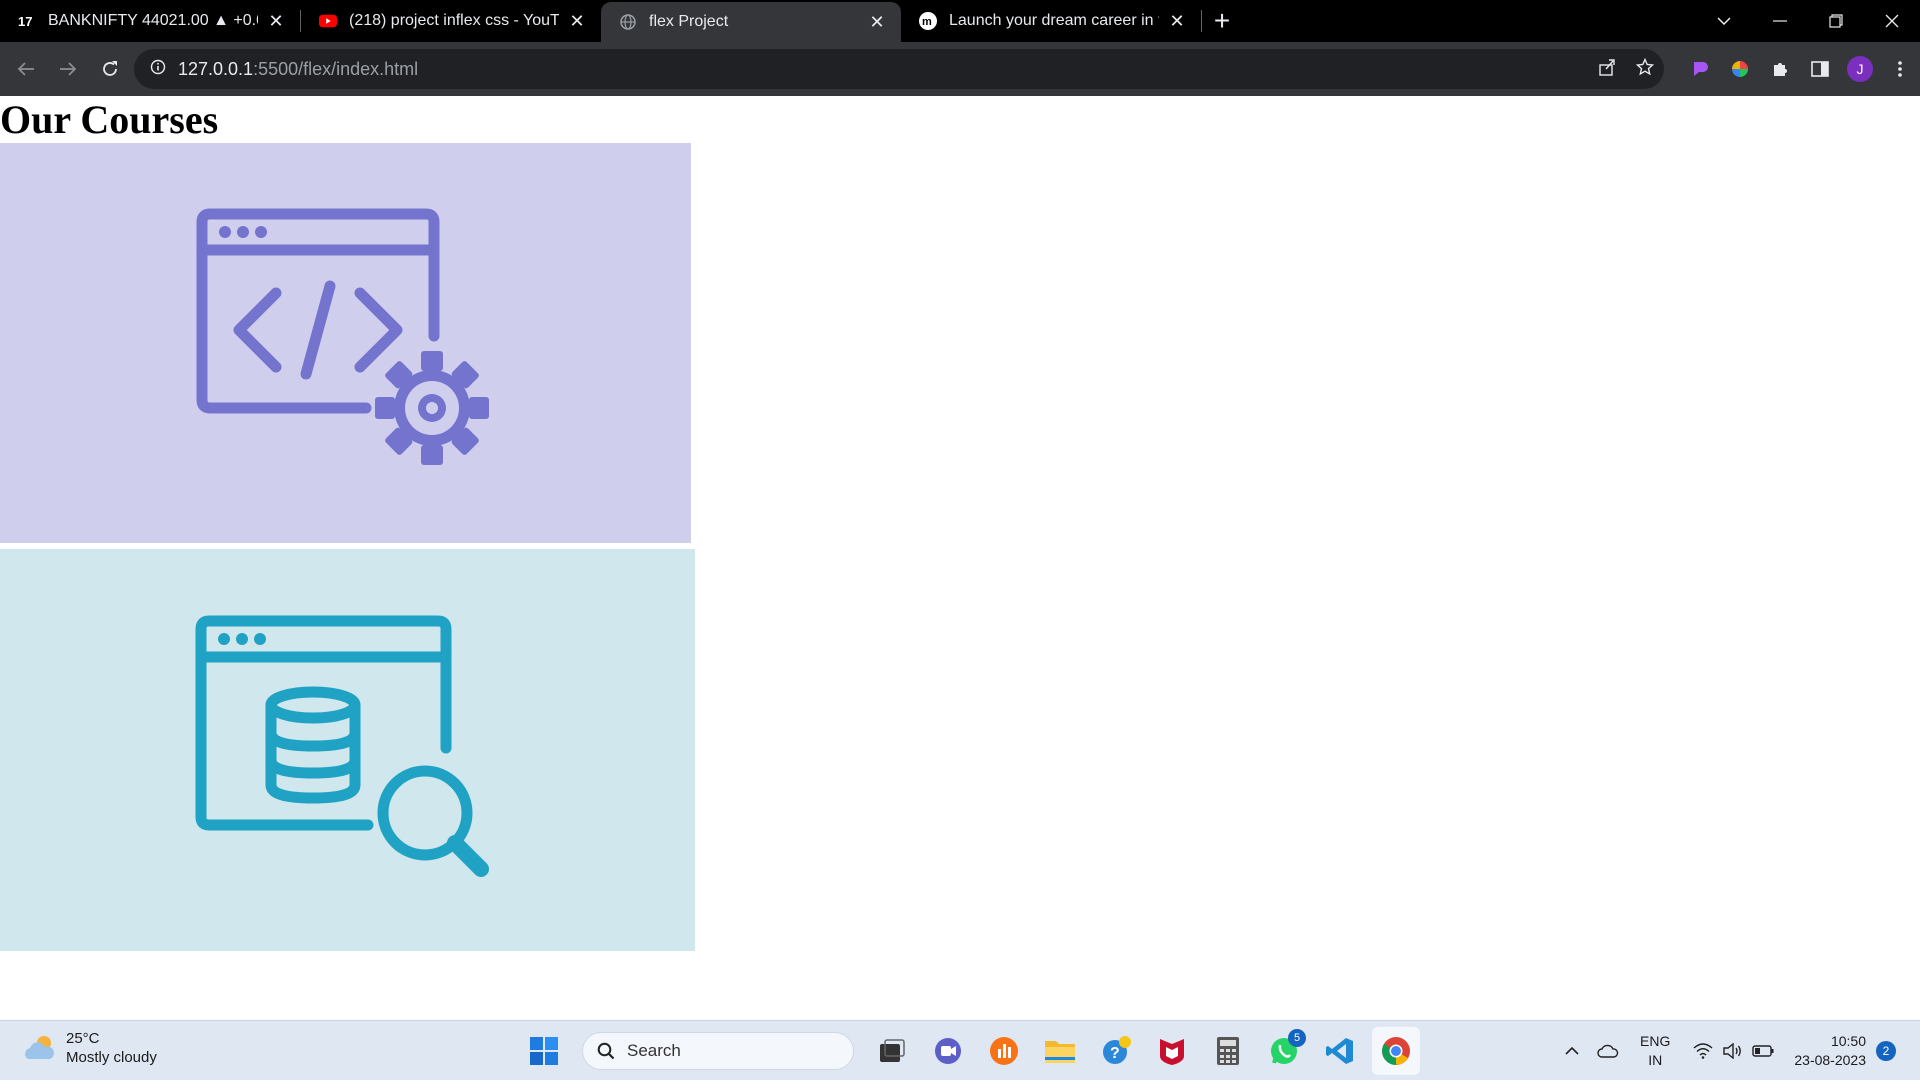 The width and height of the screenshot is (1920, 1081). Describe the element at coordinates (109, 119) in the screenshot. I see `page-title: Our Courses` at that location.